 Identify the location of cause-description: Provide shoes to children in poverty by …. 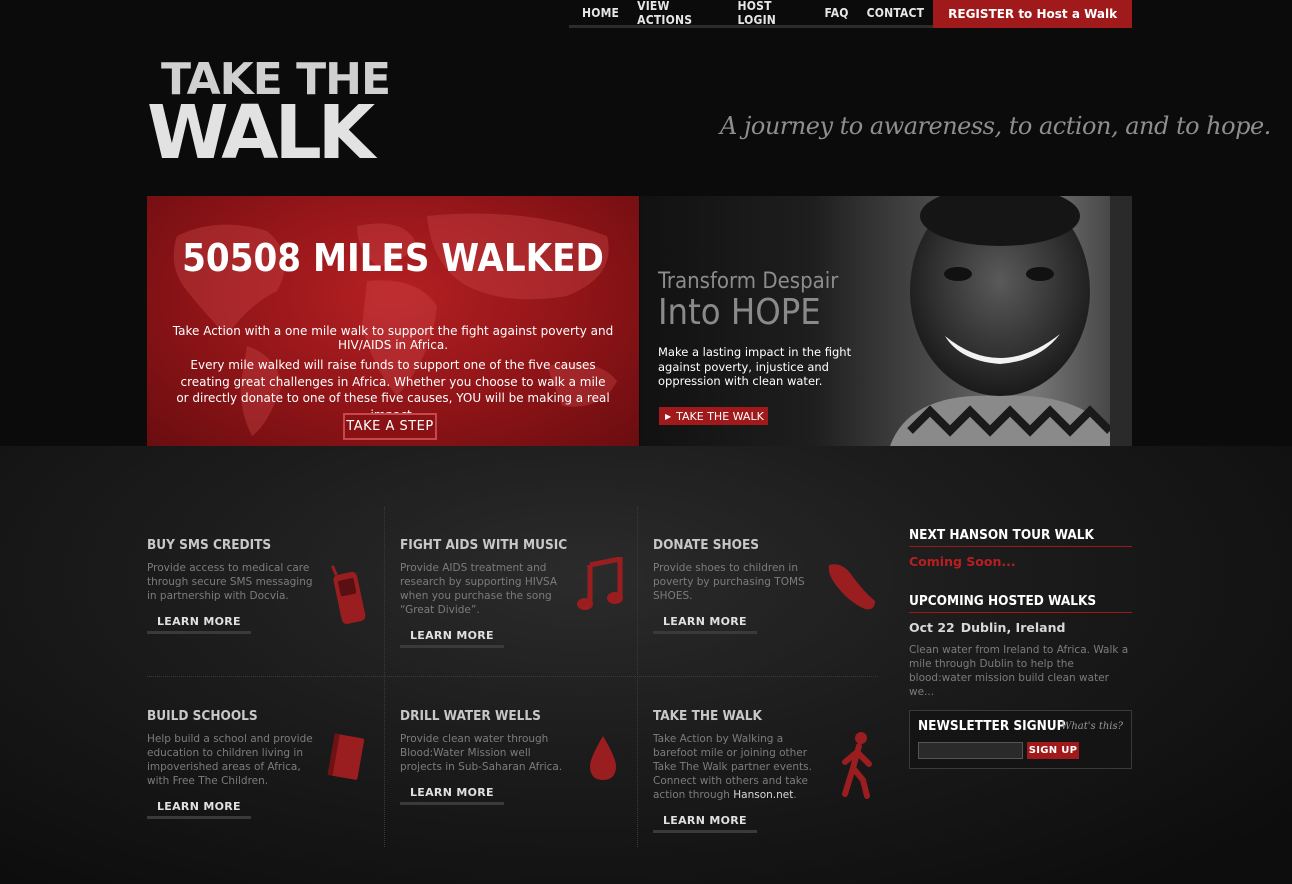
(729, 582).